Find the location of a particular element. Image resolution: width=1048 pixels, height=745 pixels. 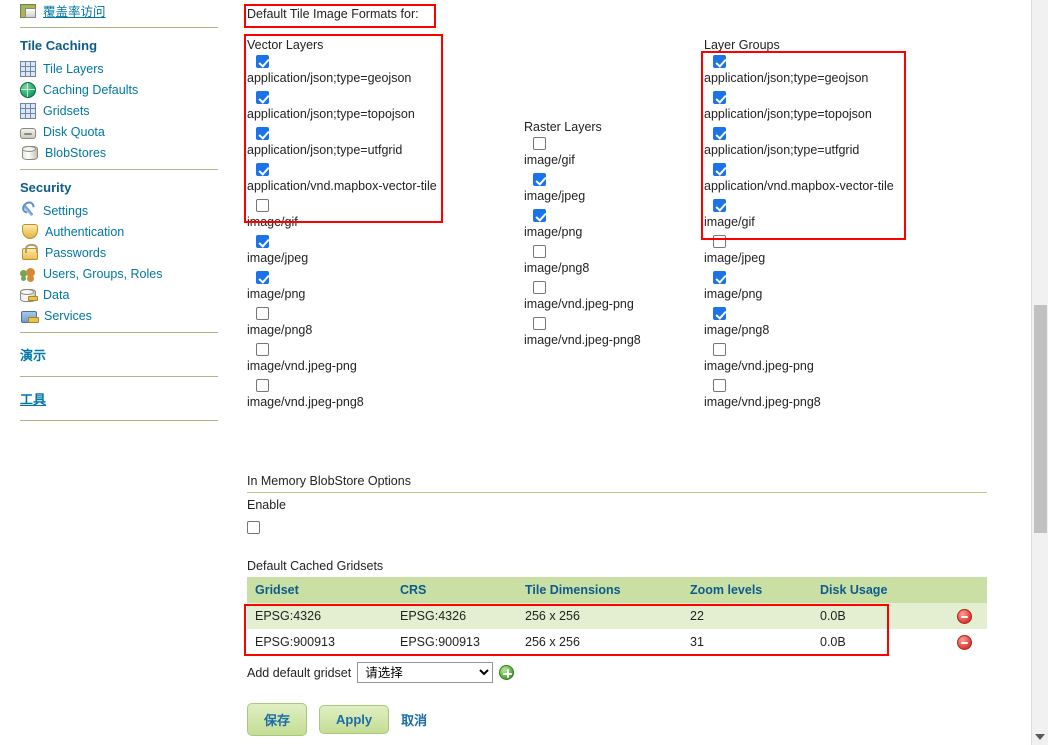

vector-format-checkbox-png8 is located at coordinates (262, 313).